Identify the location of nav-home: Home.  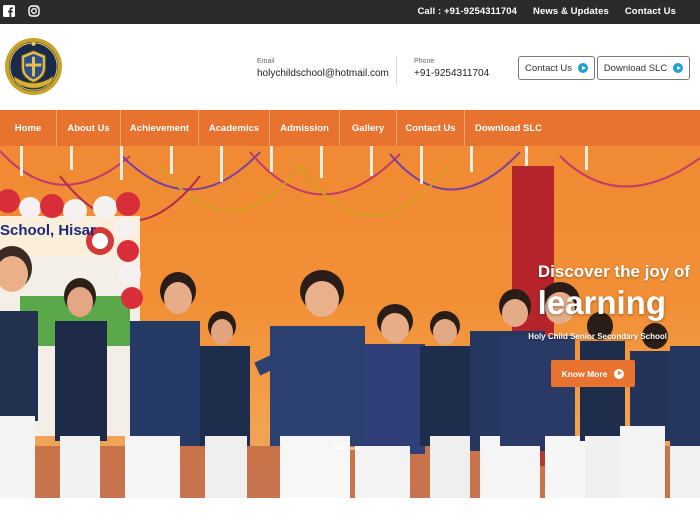
(28, 128).